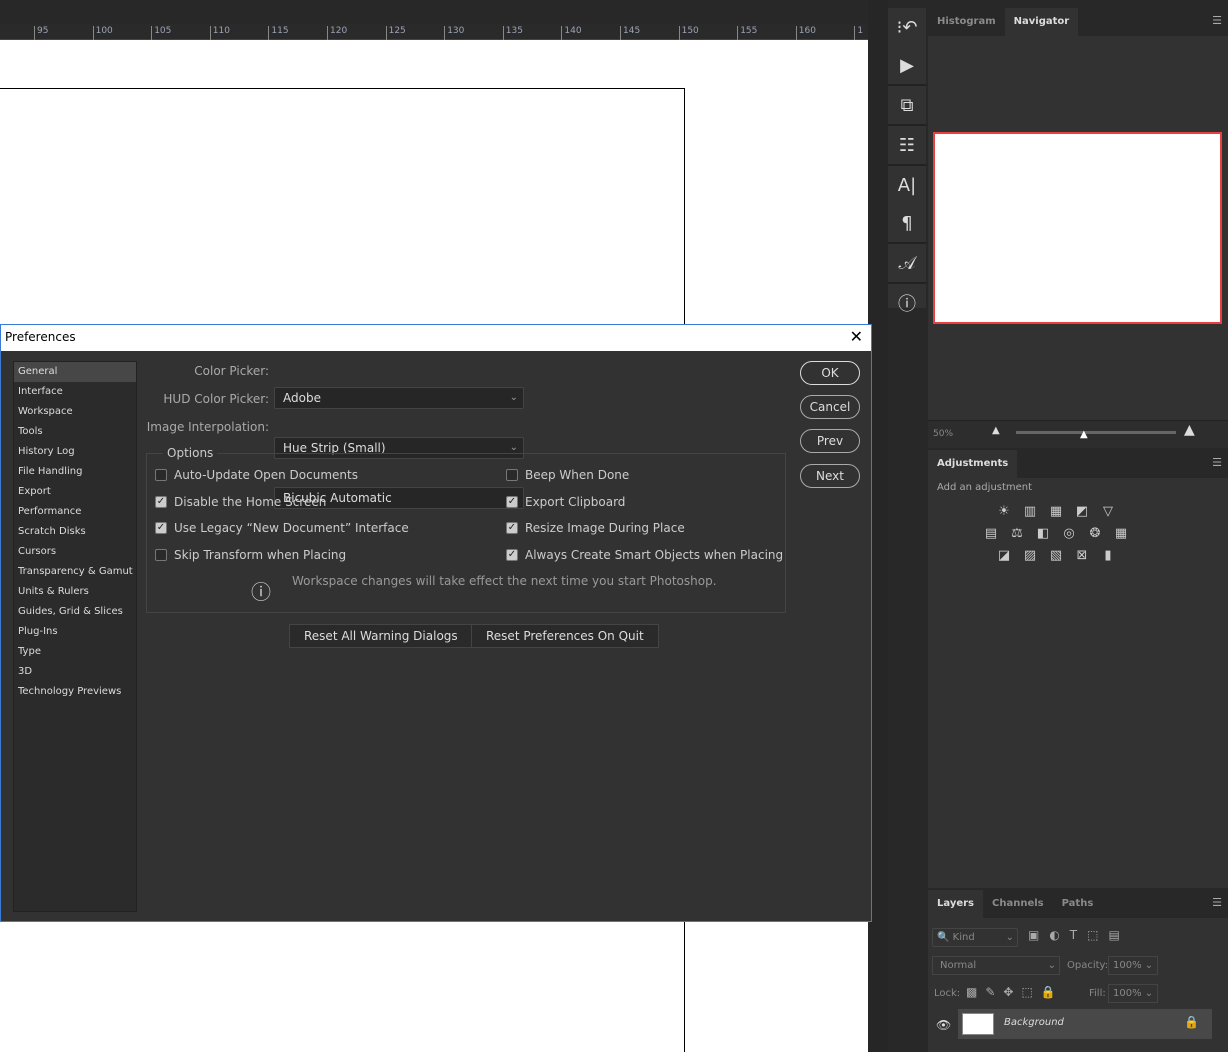  I want to click on opacity-input: 100% ⌄, so click(1133, 965).